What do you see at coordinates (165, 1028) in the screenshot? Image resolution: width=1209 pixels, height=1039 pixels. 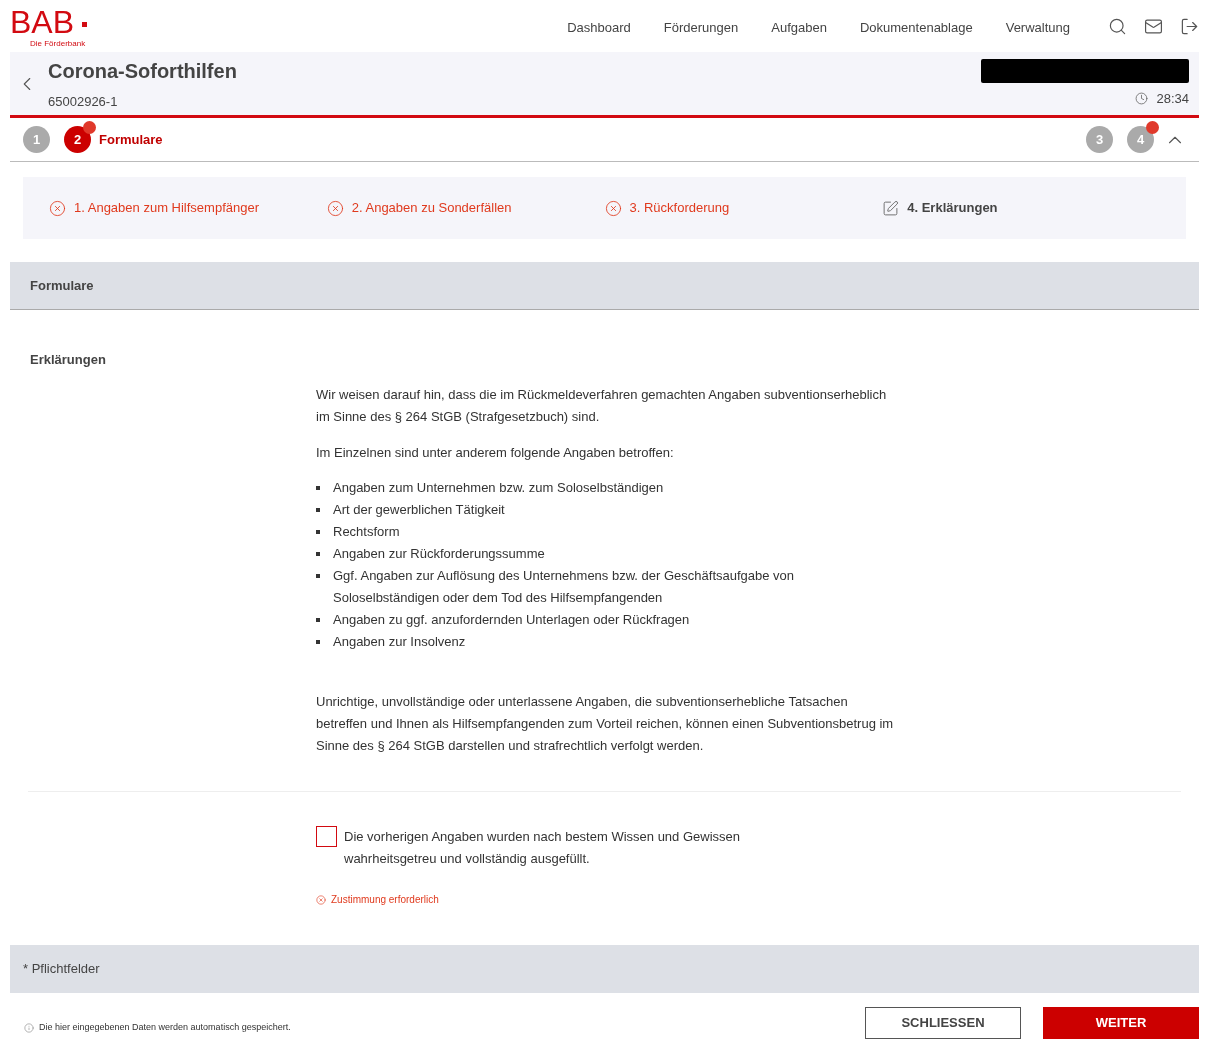 I see `autosave-note: Die hier eingegebenen Daten werden automatisch gespeichert.` at bounding box center [165, 1028].